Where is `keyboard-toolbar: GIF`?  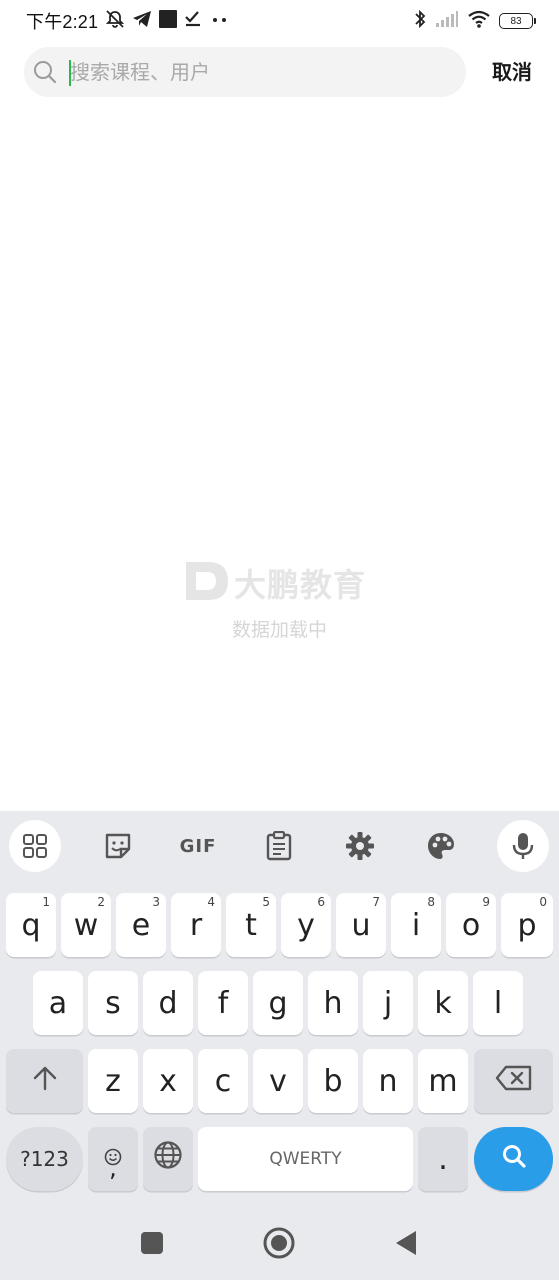
keyboard-toolbar: GIF is located at coordinates (279, 846).